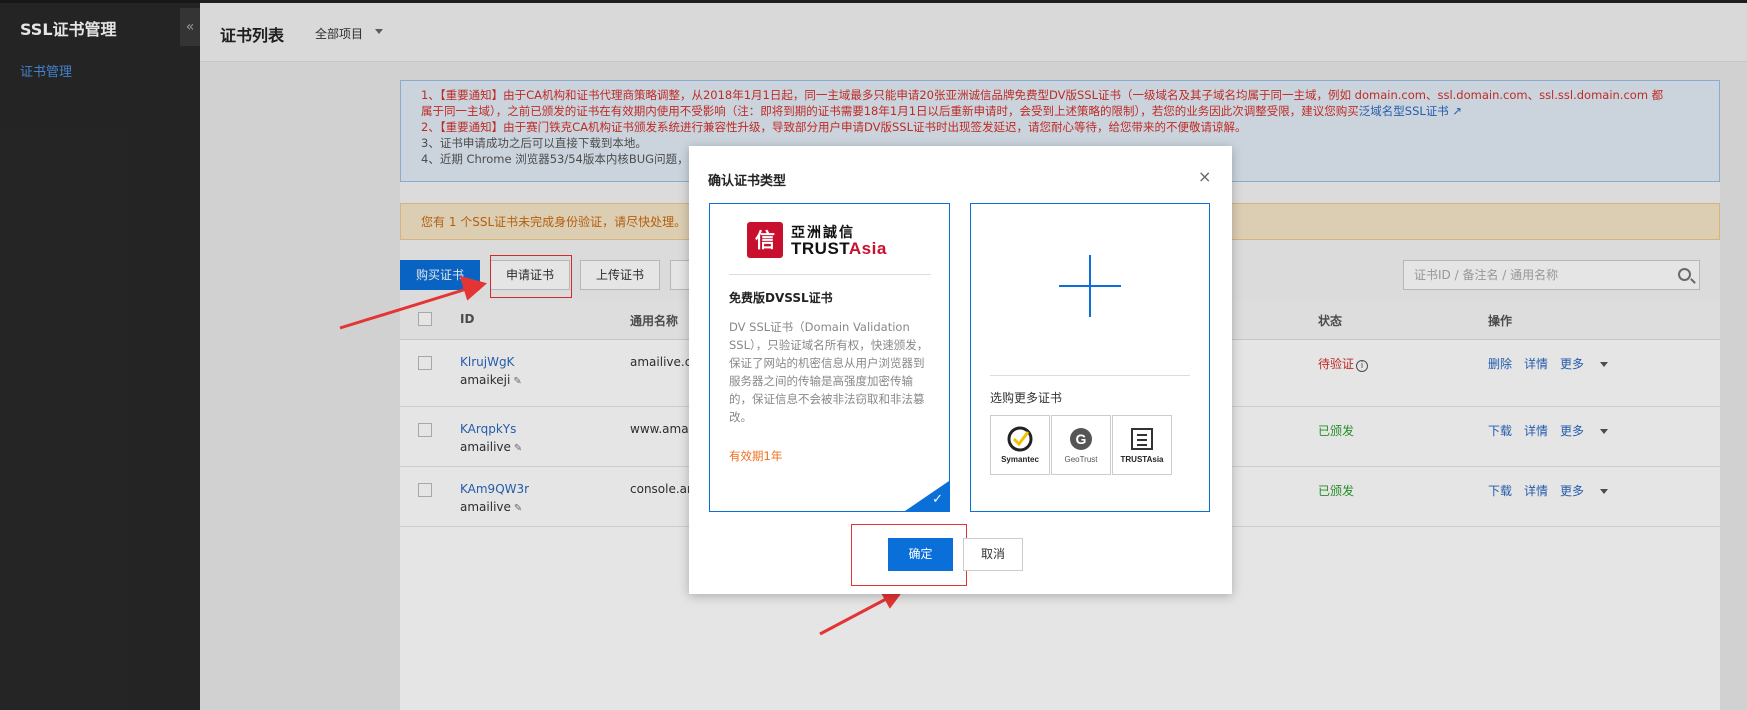 This screenshot has width=1747, height=710. Describe the element at coordinates (1081, 459) in the screenshot. I see `brand-name: GeoTrust` at that location.